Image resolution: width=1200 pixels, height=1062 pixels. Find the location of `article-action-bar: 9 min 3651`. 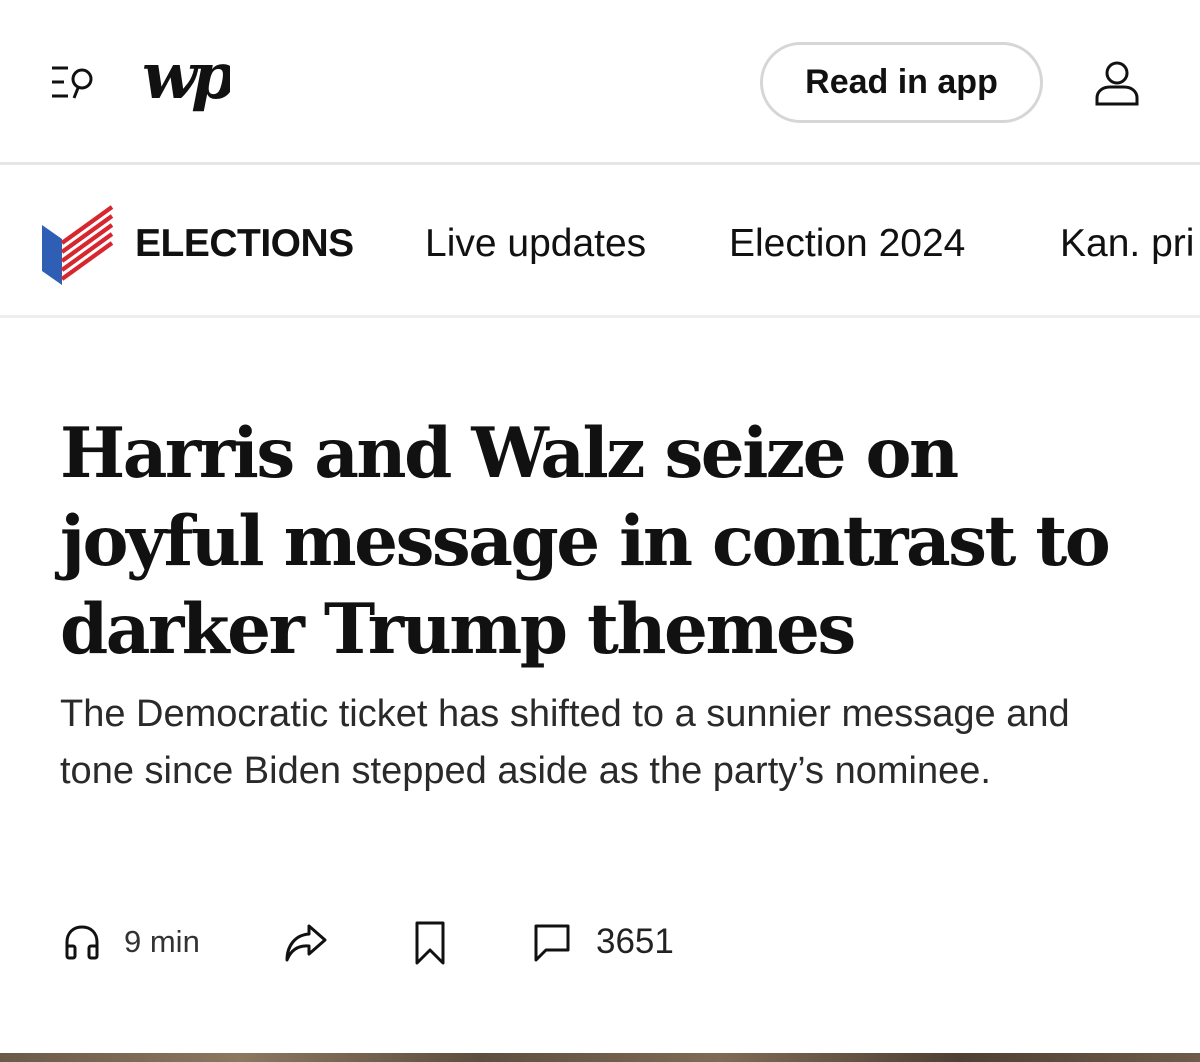

article-action-bar: 9 min 3651 is located at coordinates (600, 943).